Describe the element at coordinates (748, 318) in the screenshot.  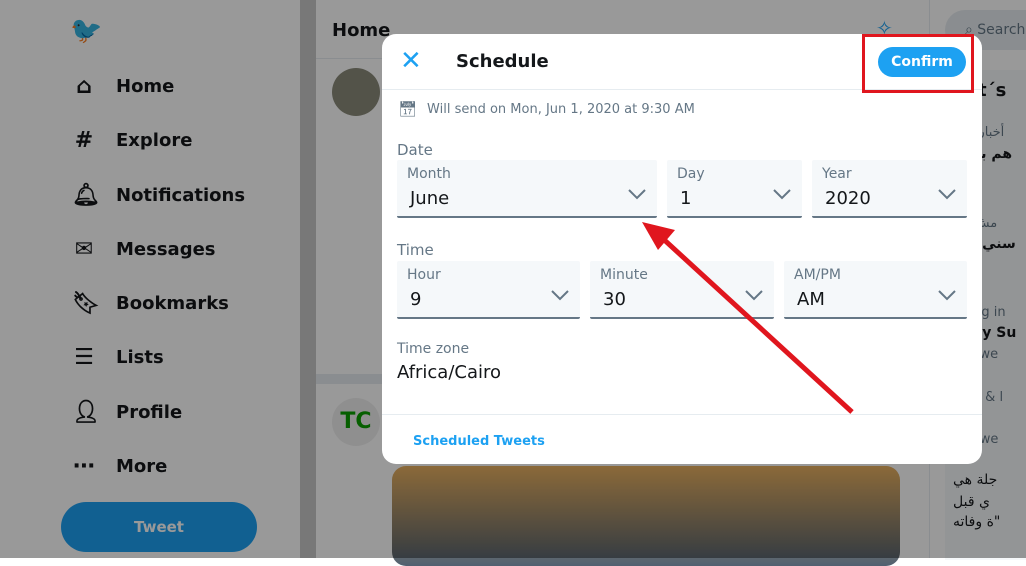
I see `annotation-arrow` at that location.